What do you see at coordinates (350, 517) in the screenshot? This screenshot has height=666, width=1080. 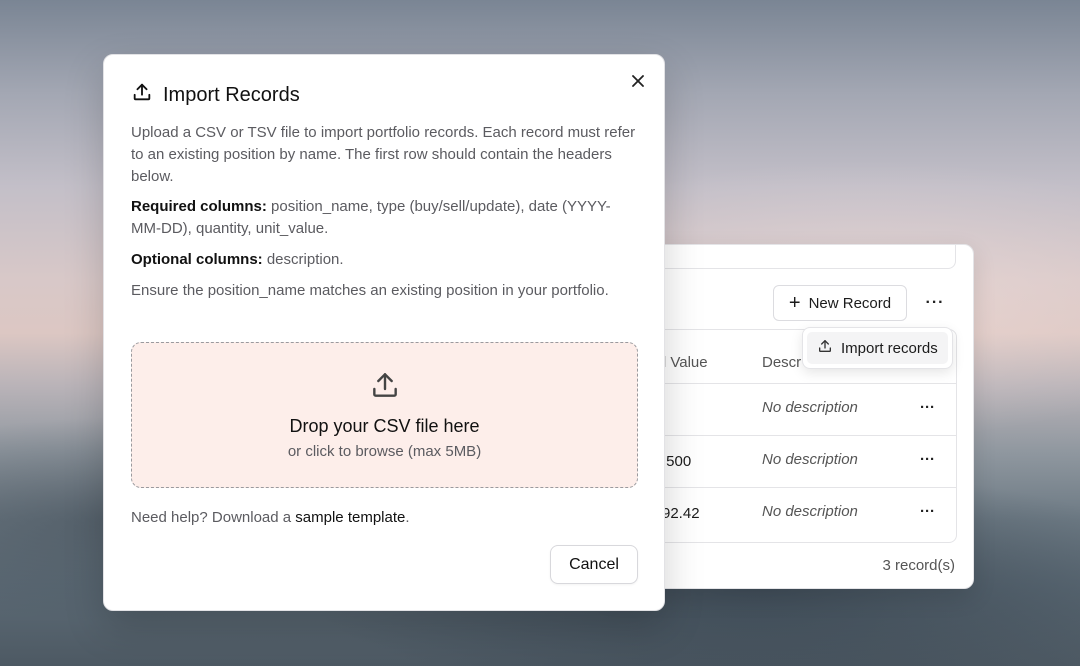 I see `sample-template-link: sample template` at bounding box center [350, 517].